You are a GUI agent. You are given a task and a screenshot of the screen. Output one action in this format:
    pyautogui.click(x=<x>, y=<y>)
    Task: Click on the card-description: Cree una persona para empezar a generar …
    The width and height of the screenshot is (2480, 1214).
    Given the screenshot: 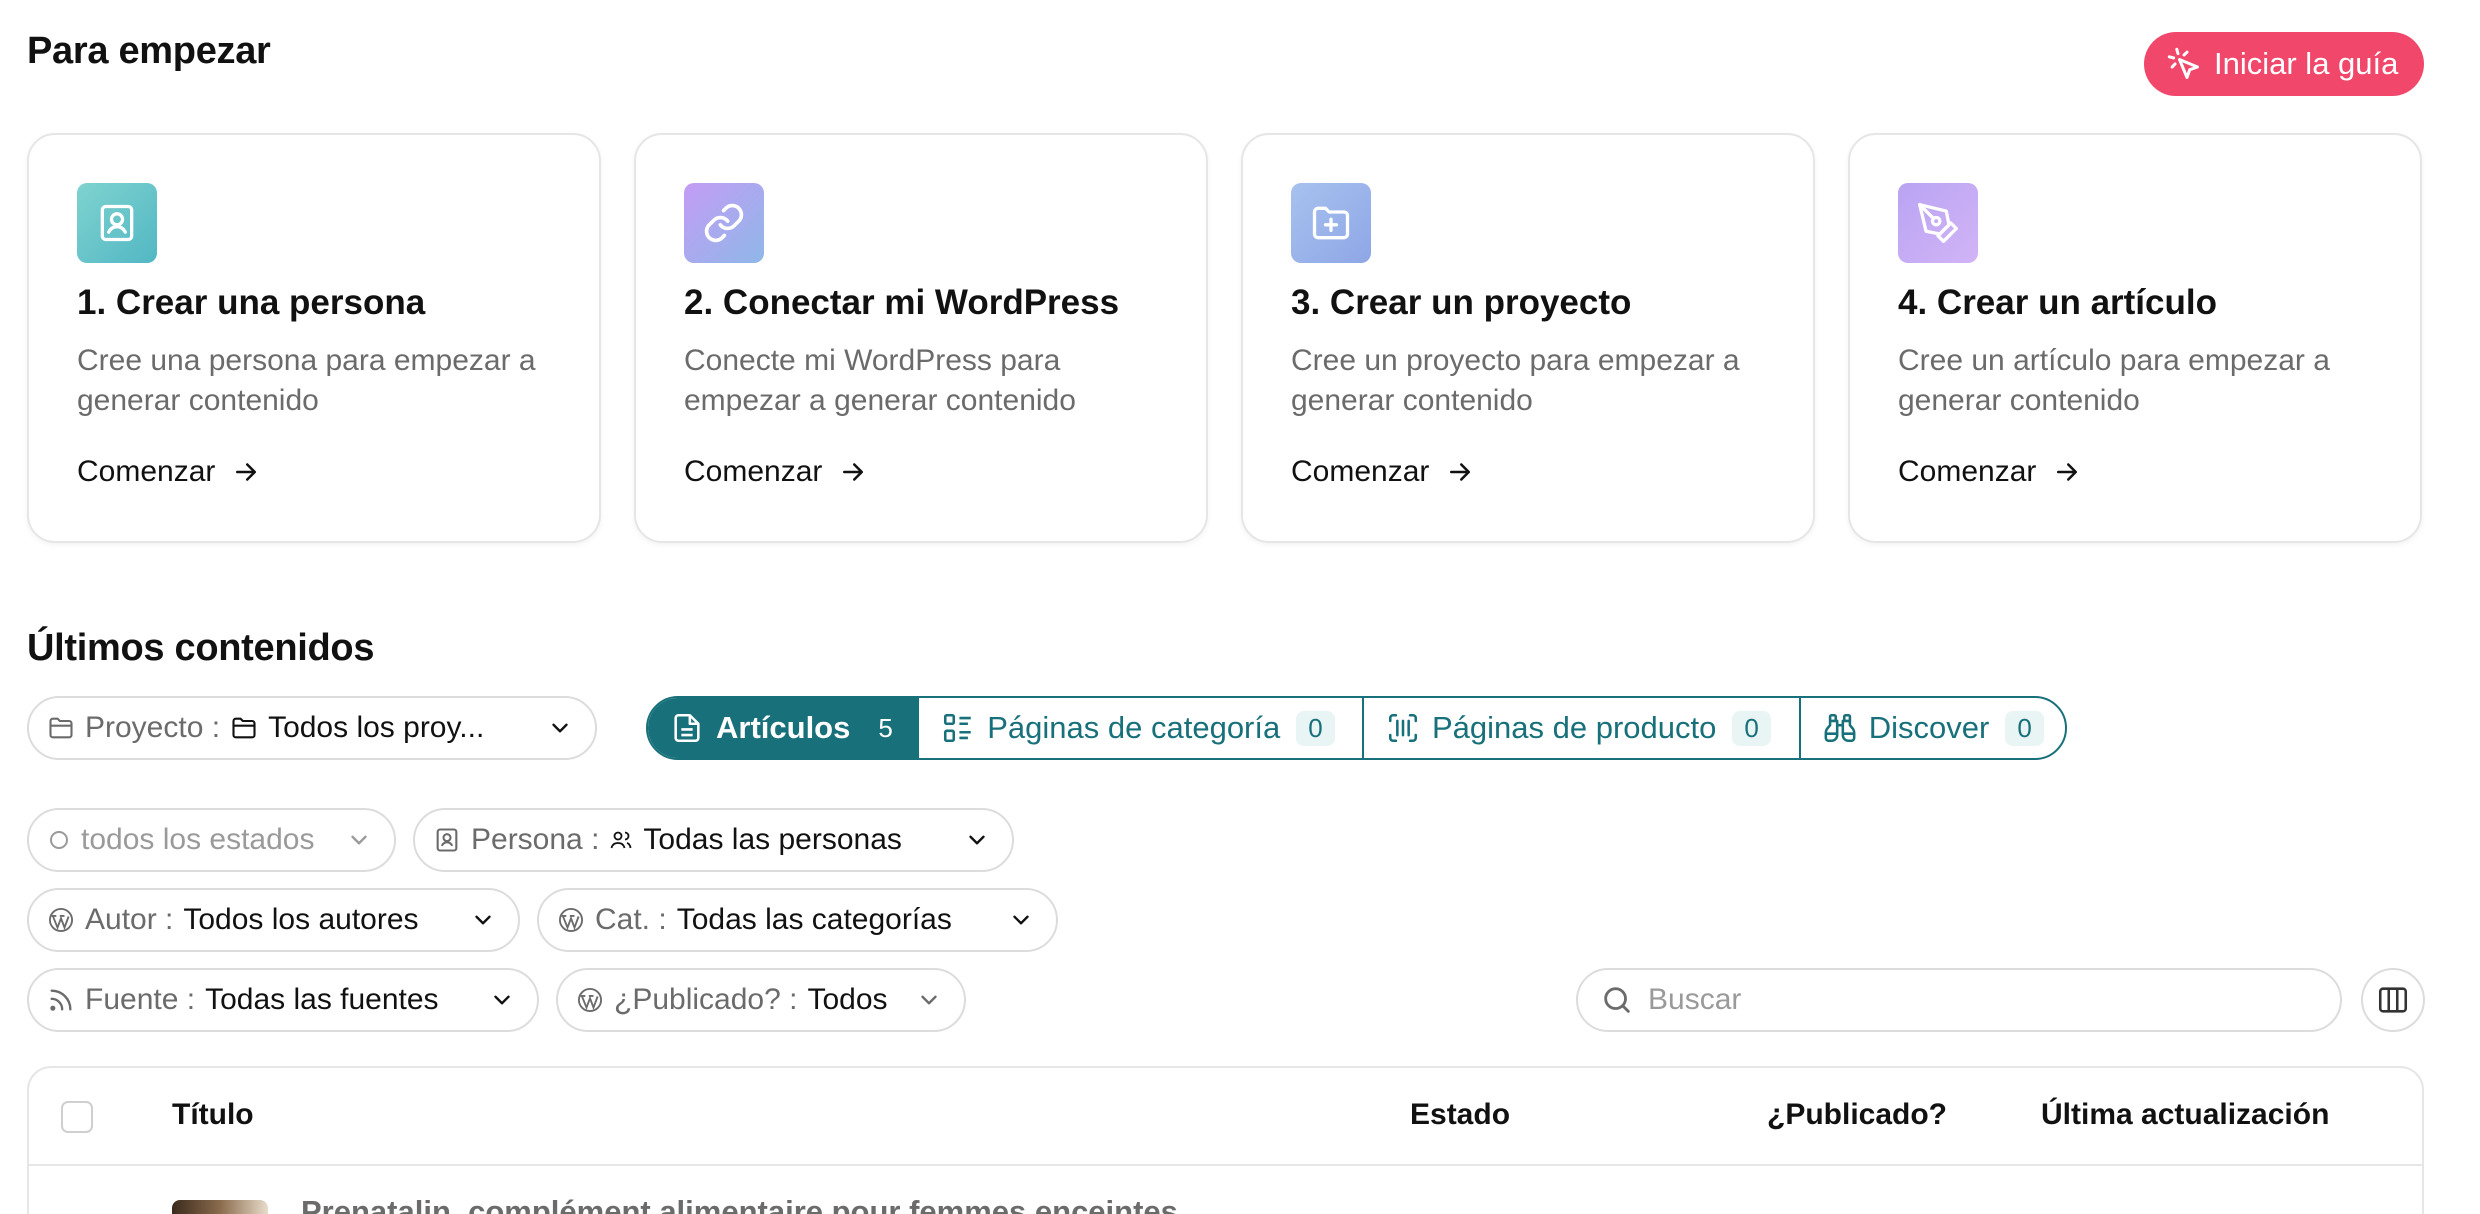 What is the action you would take?
    pyautogui.click(x=306, y=380)
    